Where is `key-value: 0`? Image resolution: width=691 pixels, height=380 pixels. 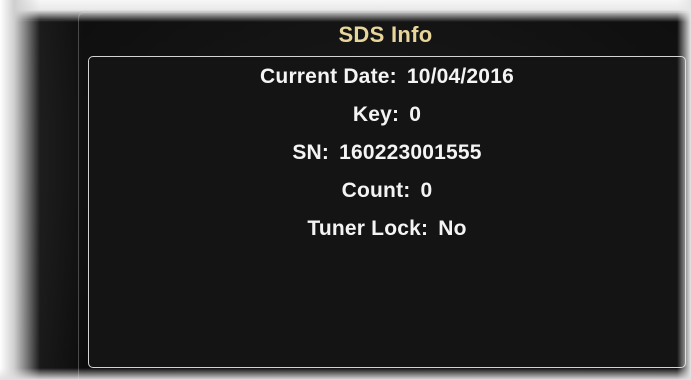 key-value: 0 is located at coordinates (415, 114).